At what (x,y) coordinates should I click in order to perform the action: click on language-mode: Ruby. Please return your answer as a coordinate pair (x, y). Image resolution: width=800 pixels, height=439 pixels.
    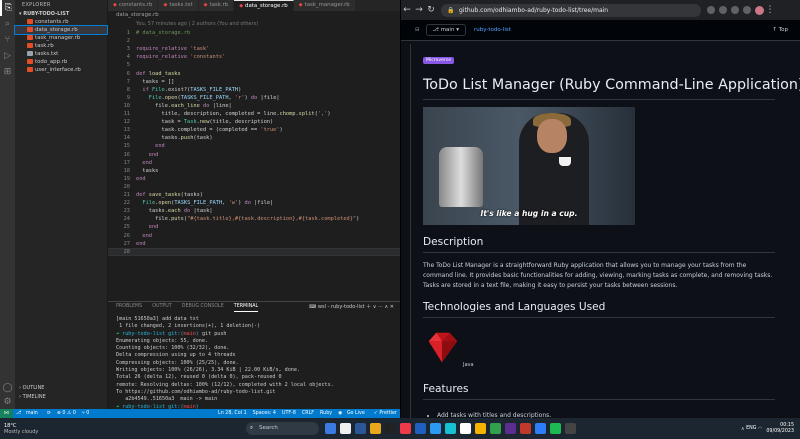
    Looking at the image, I should click on (326, 413).